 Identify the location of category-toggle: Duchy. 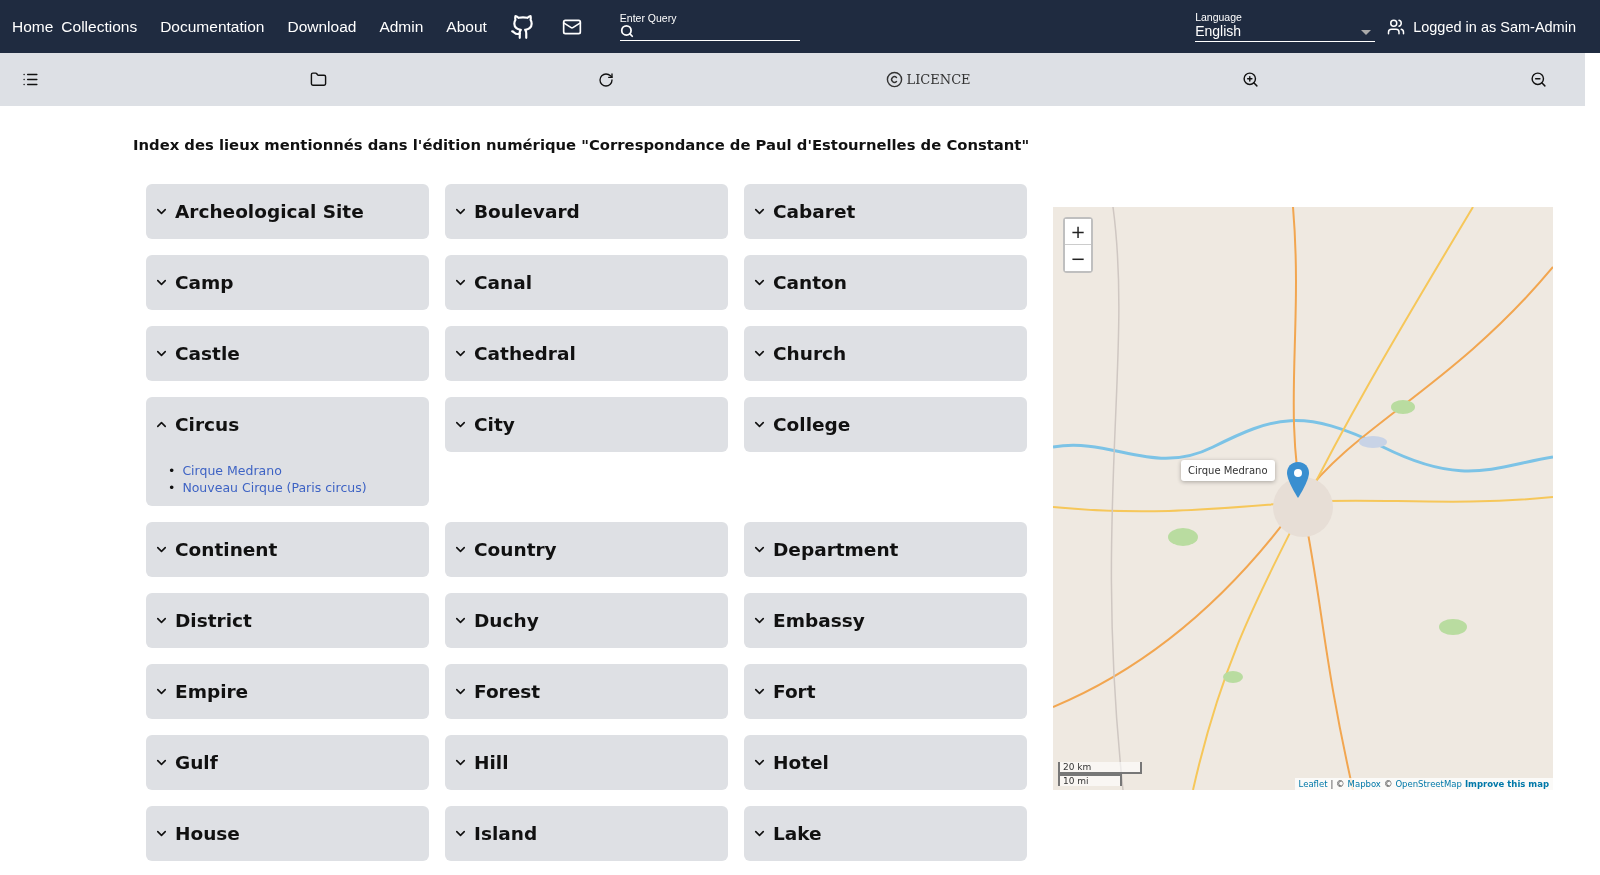
(496, 620).